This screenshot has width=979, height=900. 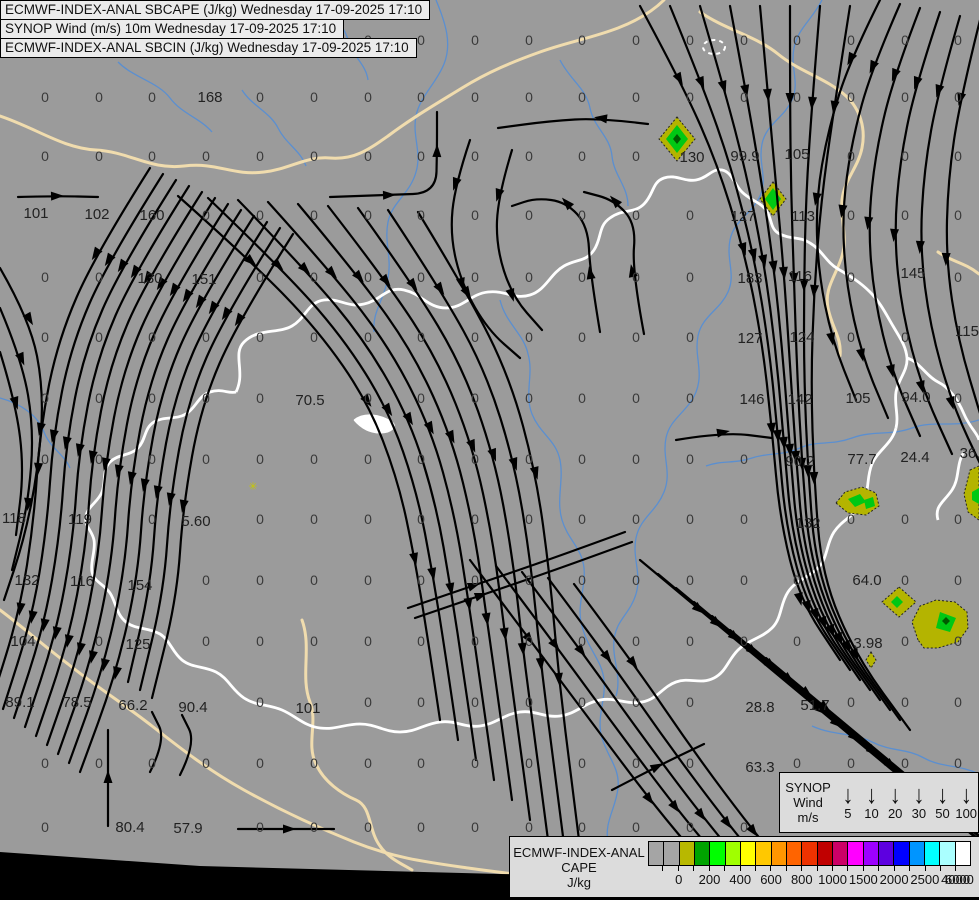 What do you see at coordinates (915, 397) in the screenshot?
I see `index-value-label: 94.0` at bounding box center [915, 397].